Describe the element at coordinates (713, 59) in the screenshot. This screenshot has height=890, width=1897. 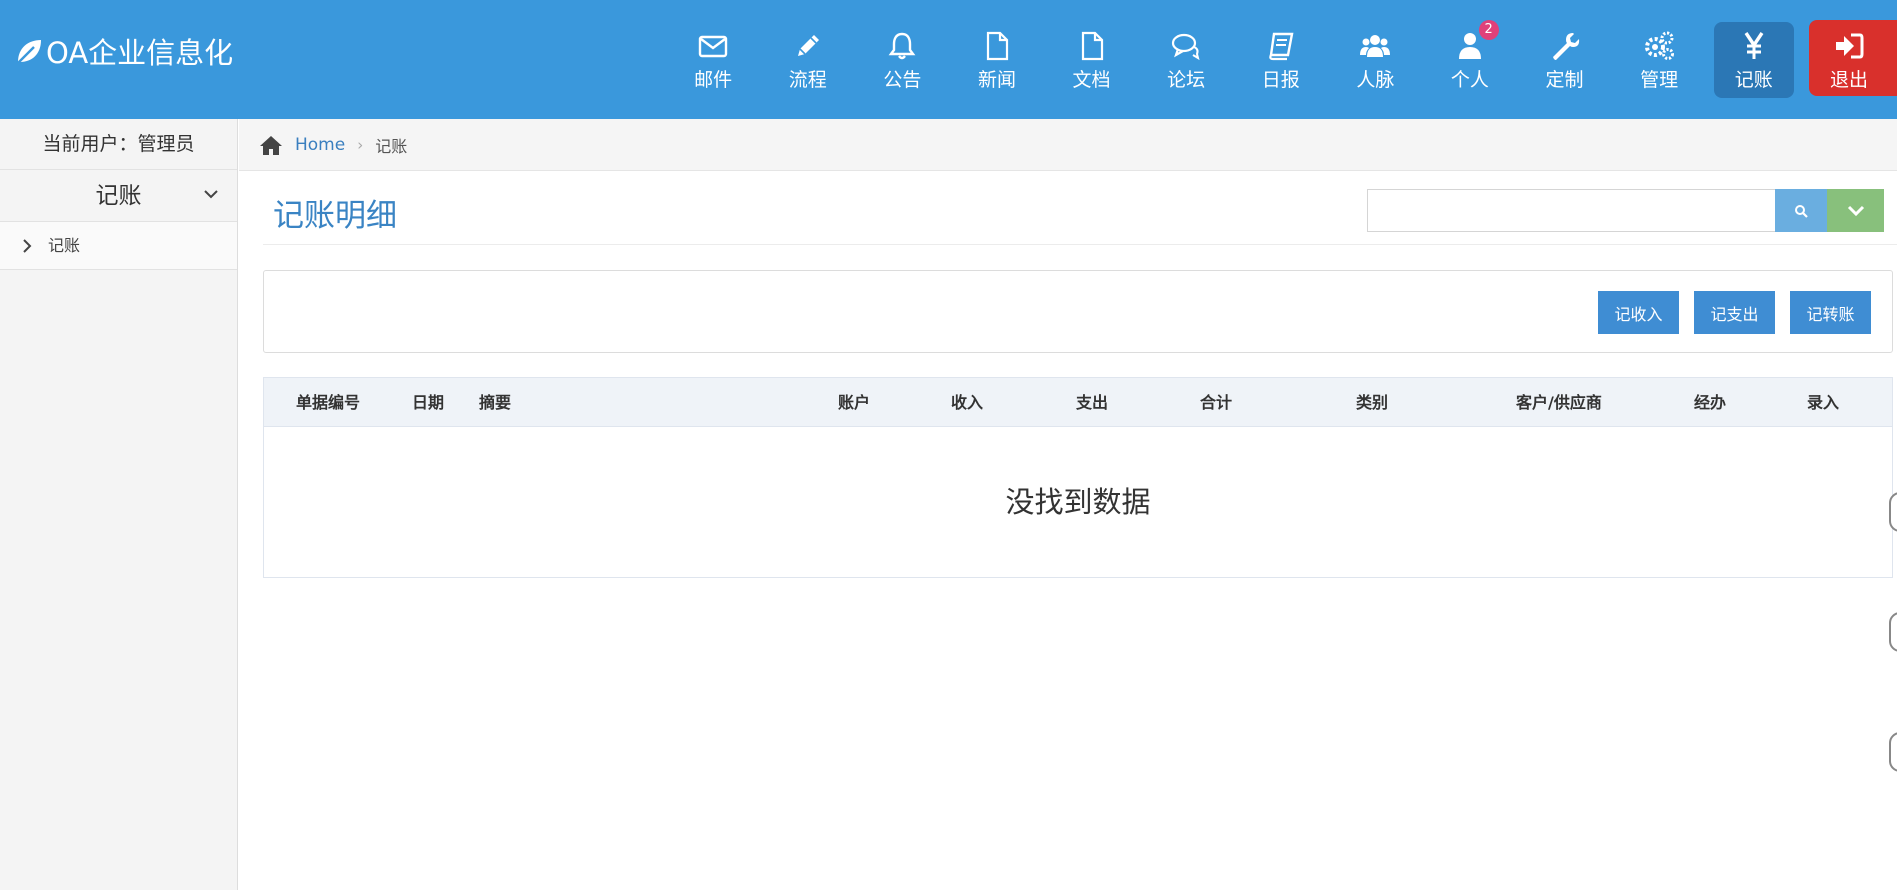
I see `nav-mail: 邮件` at that location.